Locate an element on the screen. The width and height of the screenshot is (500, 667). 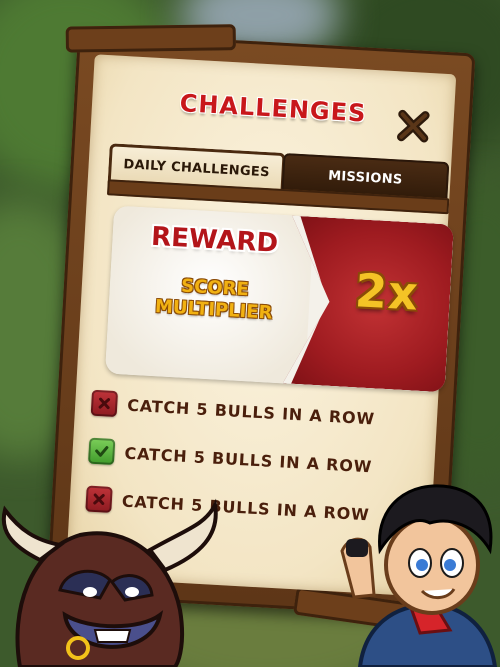
x-mark-icon is located at coordinates (104, 403).